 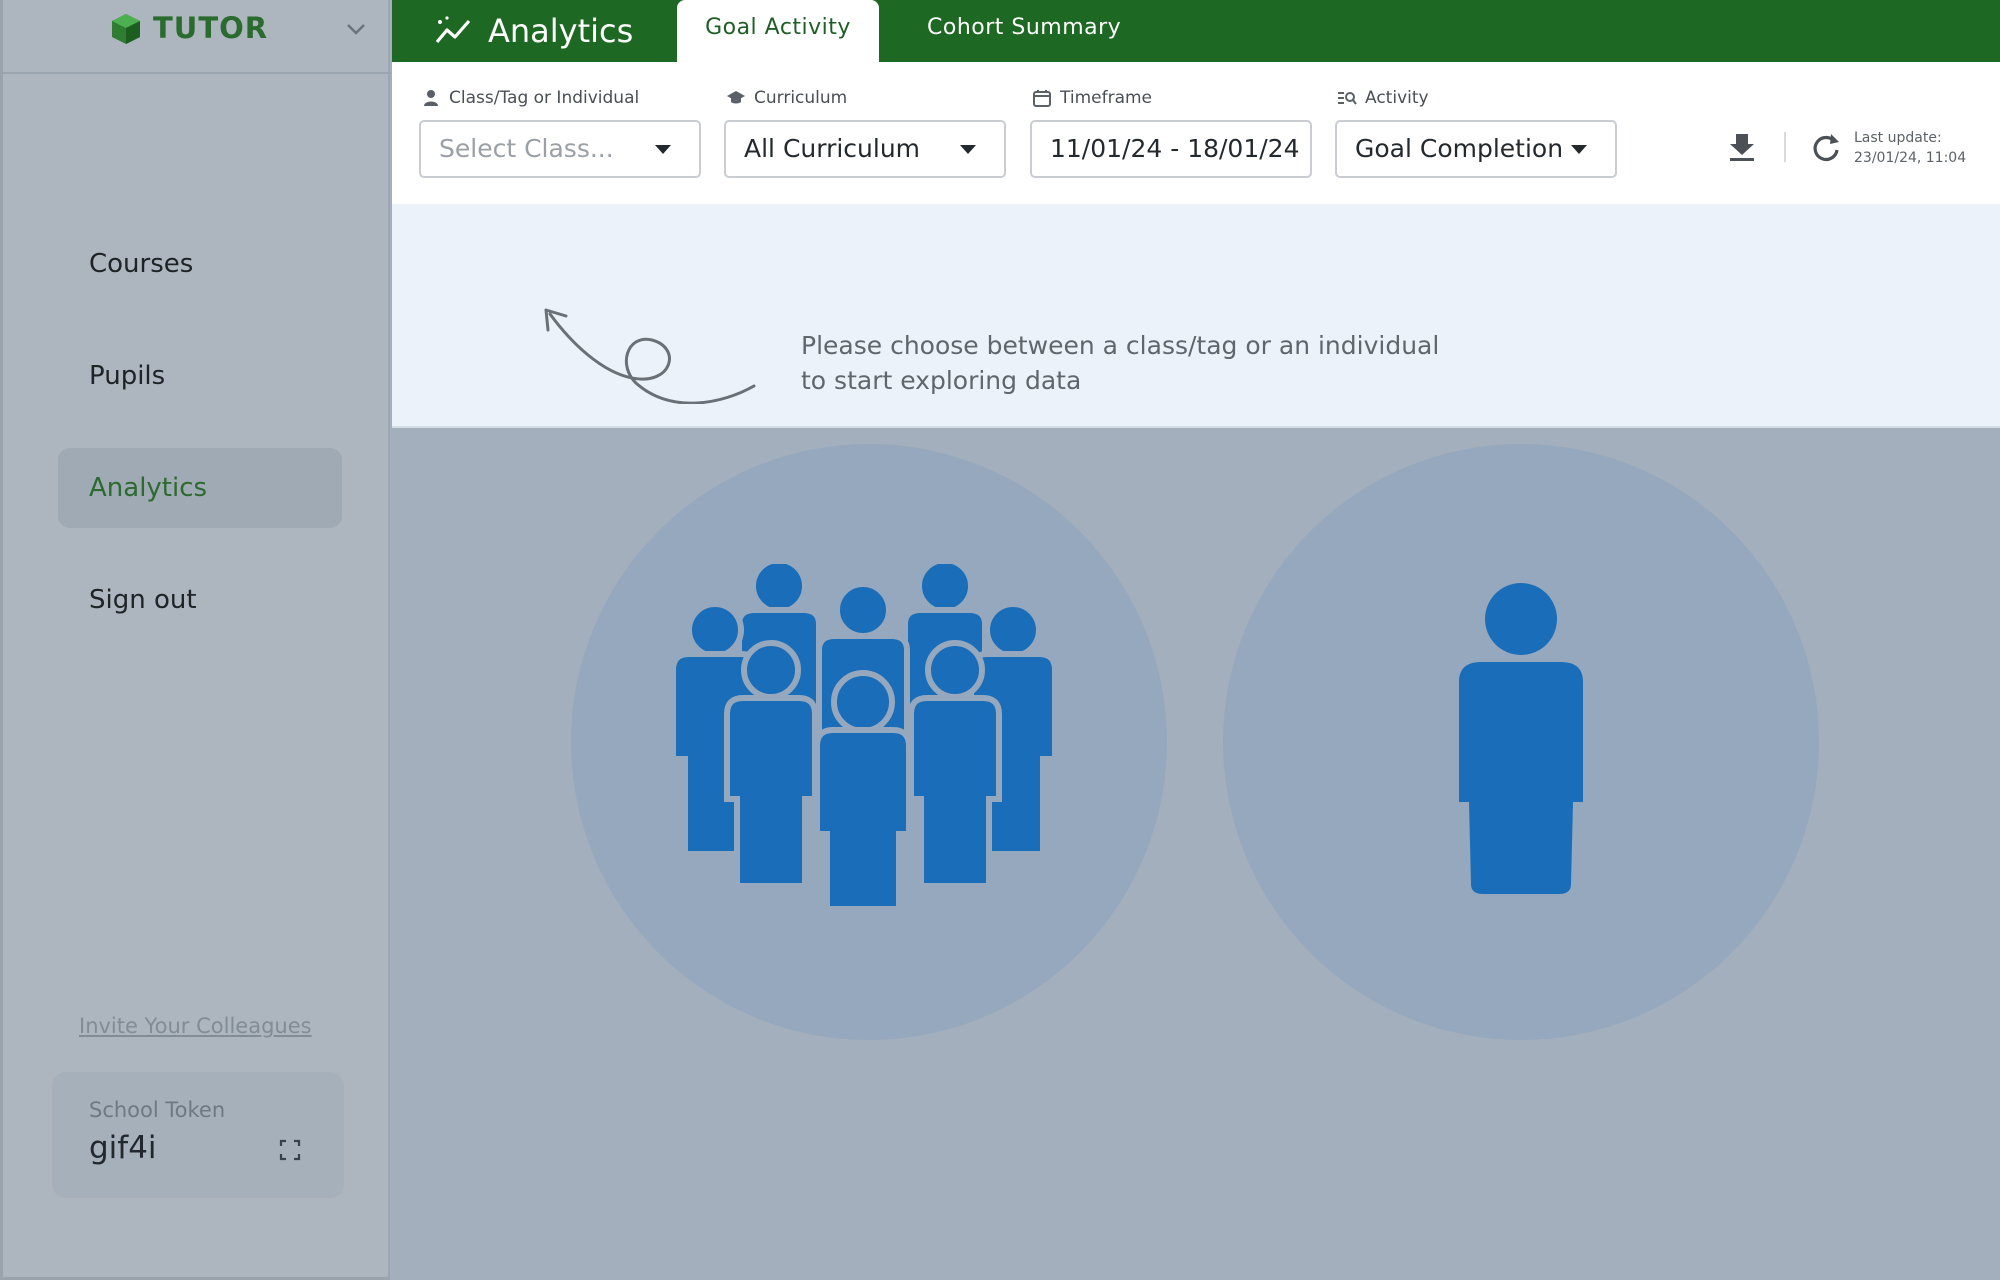 I want to click on last-update-text: Last update: 23/01/24, 11:04, so click(x=1910, y=148).